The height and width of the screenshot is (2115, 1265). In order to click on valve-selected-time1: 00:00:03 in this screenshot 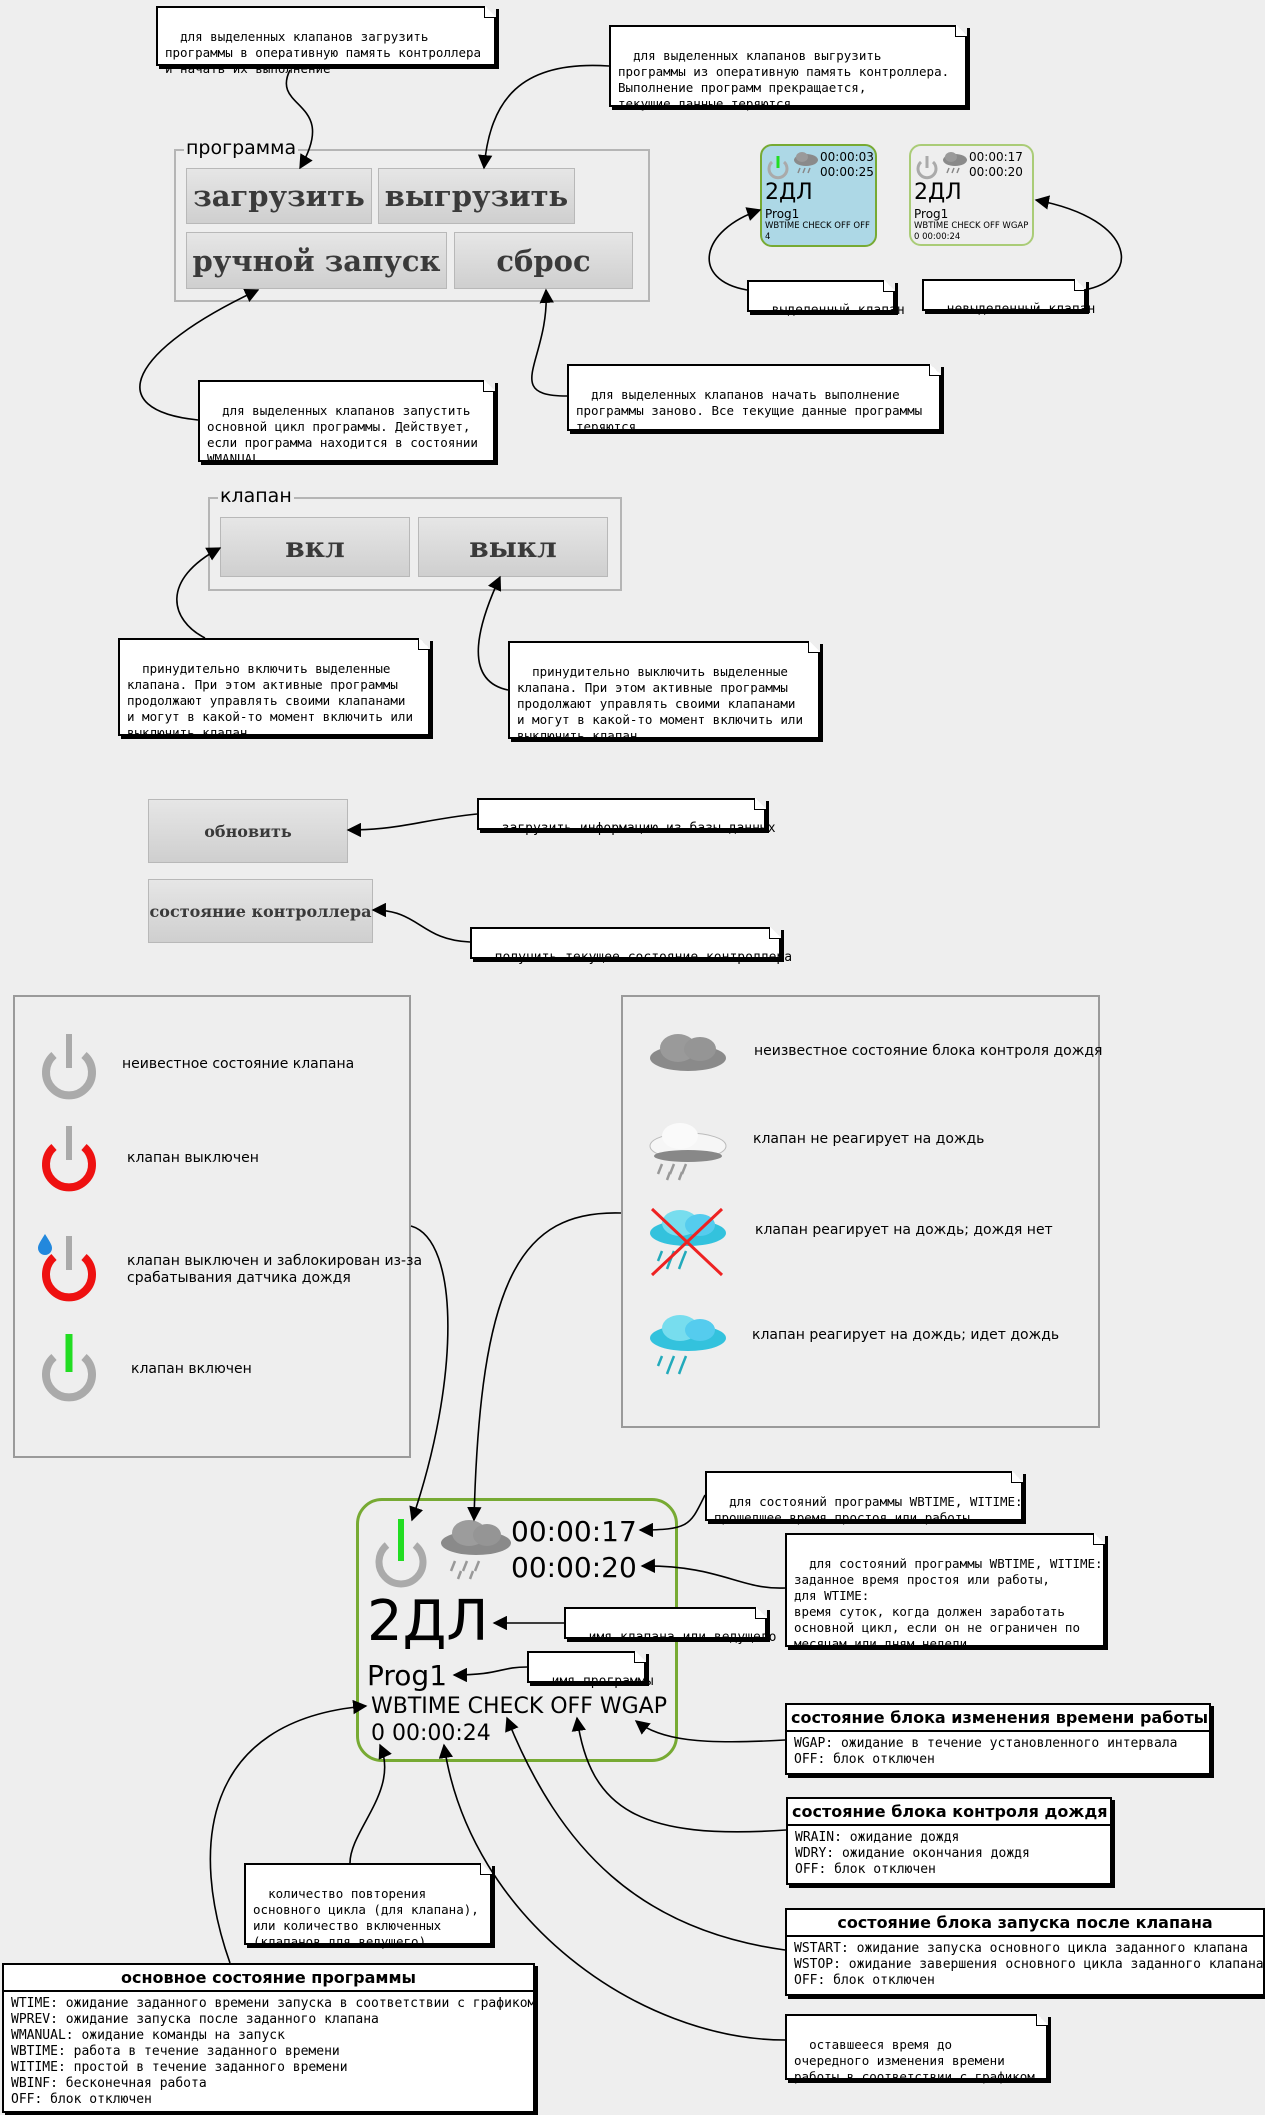, I will do `click(847, 157)`.